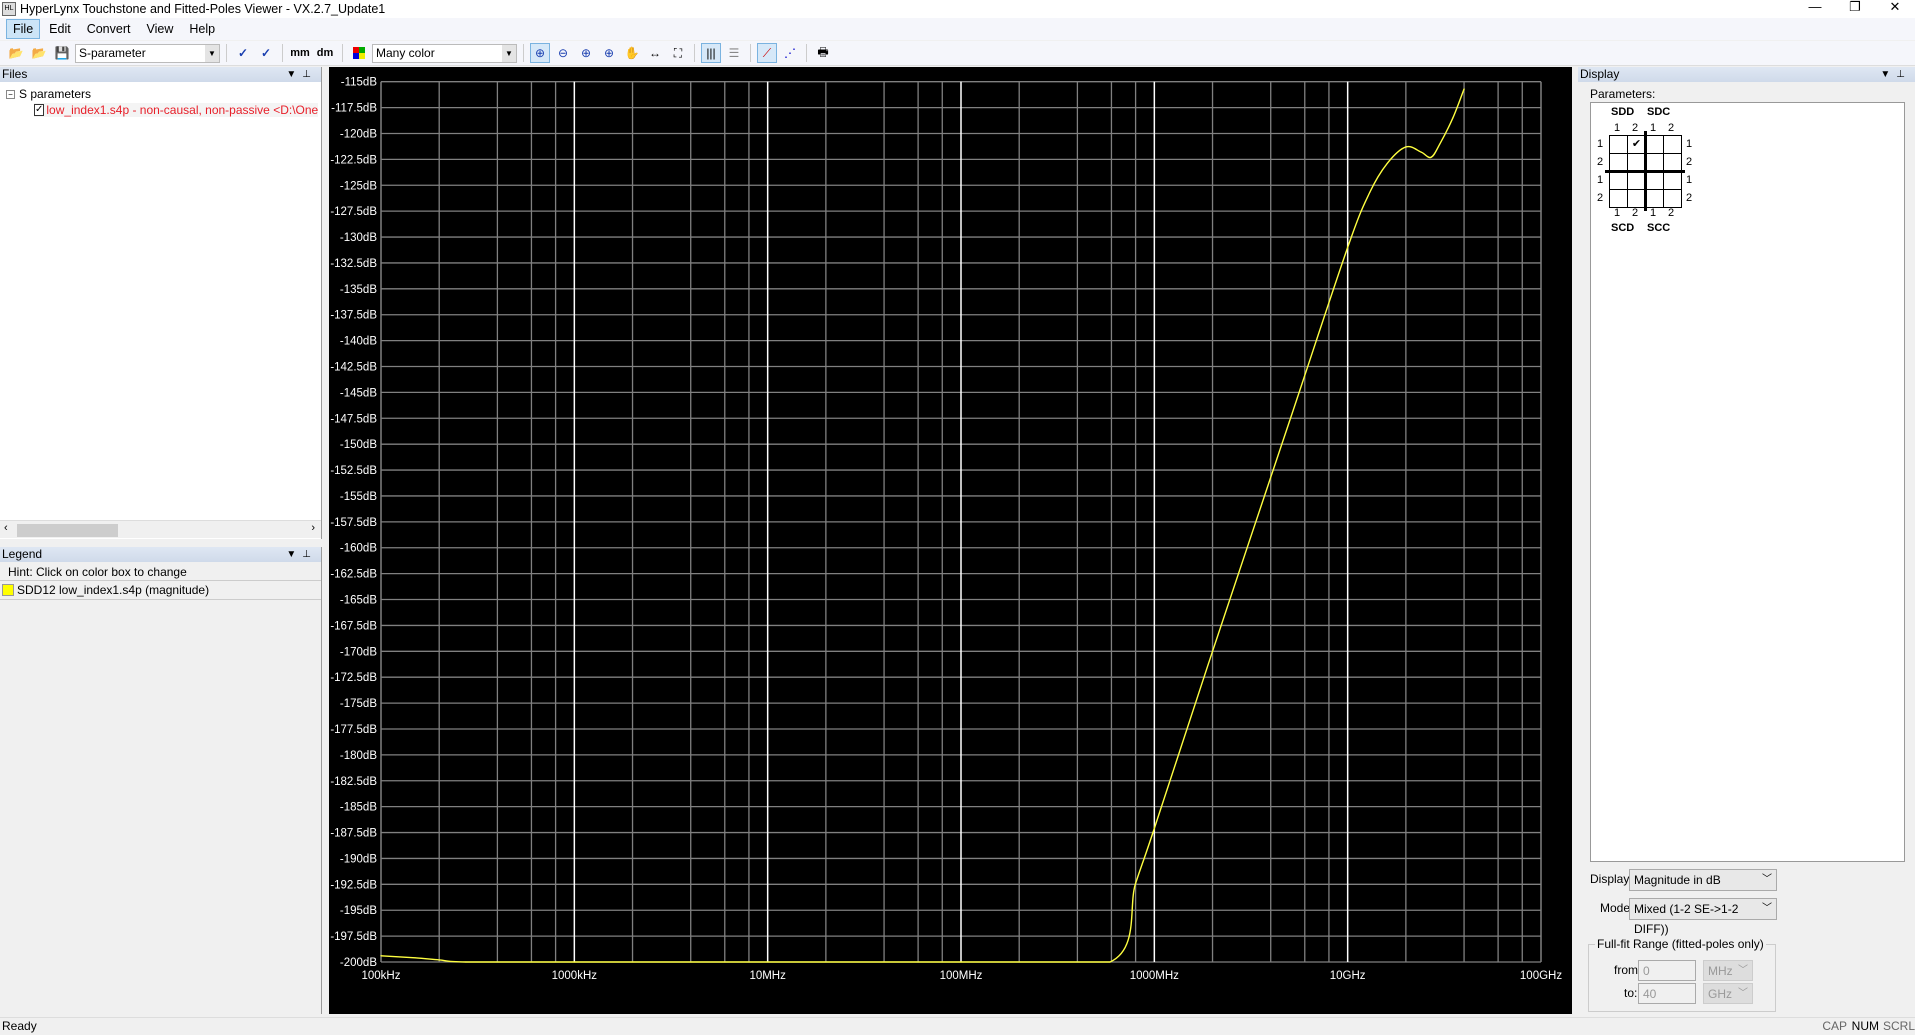  I want to click on y-tick-label: -145dB, so click(358, 393).